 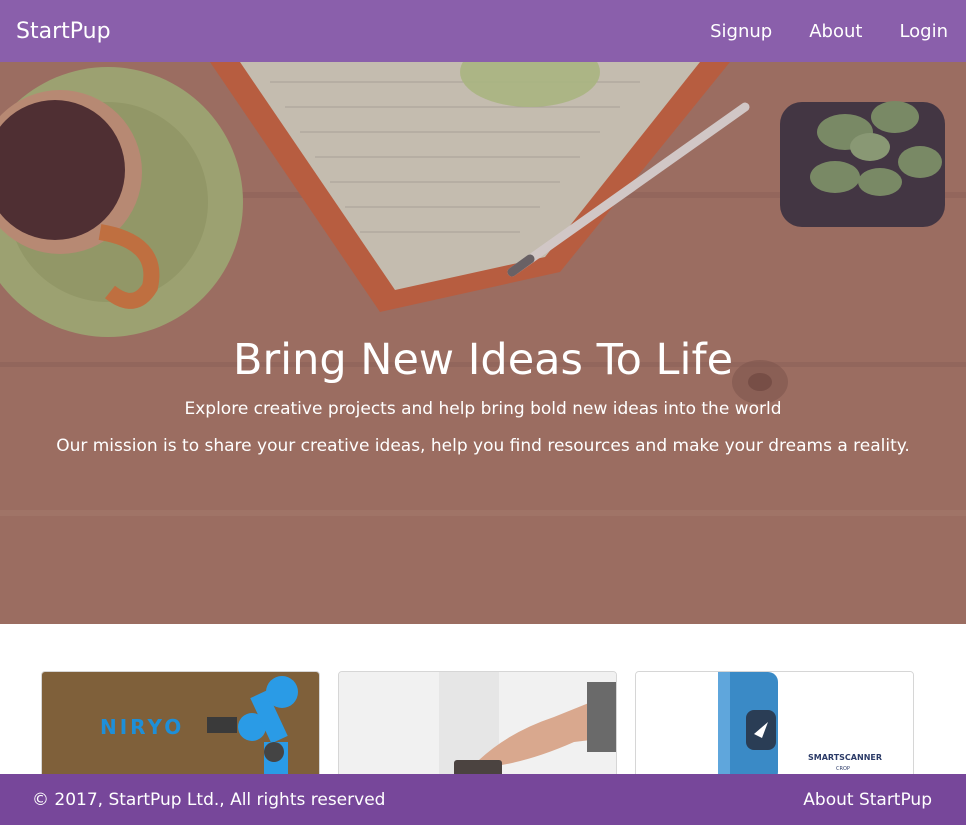 I want to click on smartscanner-label: SMARTSCANNER, so click(x=845, y=757).